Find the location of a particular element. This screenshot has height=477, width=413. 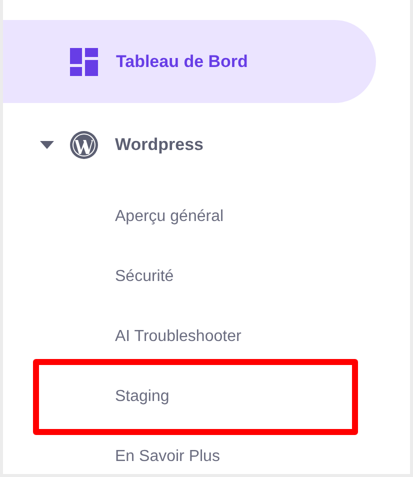

submenu-link: Aperçu général is located at coordinates (169, 217).